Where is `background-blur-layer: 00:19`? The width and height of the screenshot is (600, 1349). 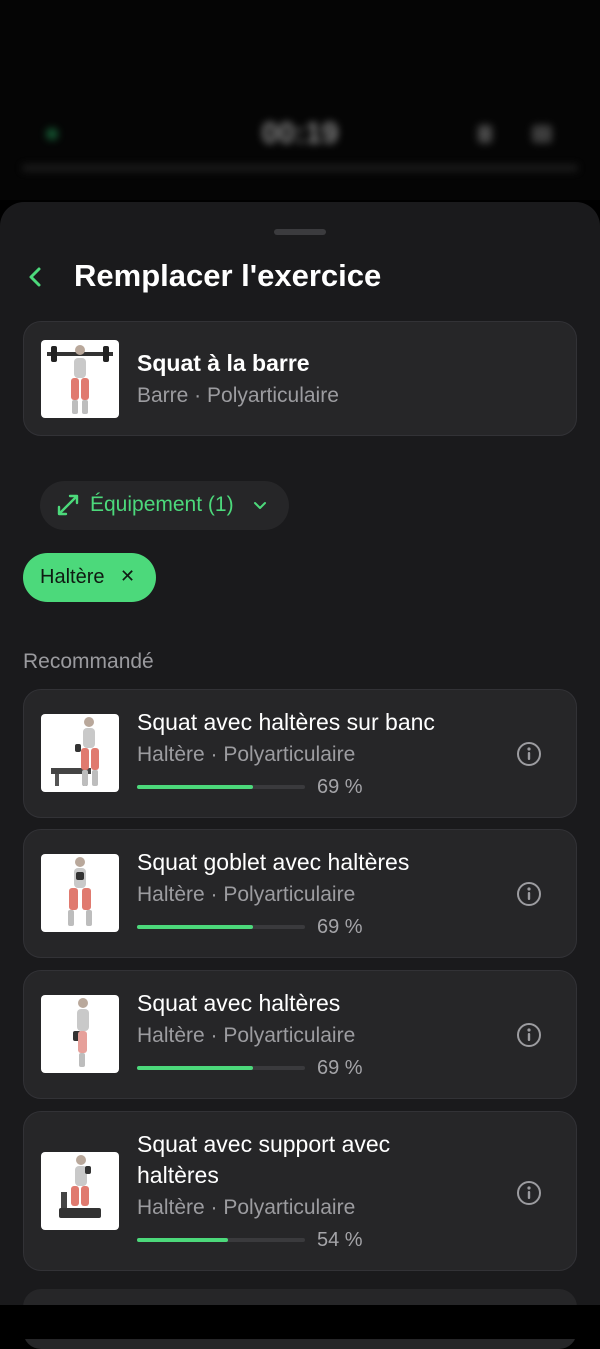 background-blur-layer: 00:19 is located at coordinates (300, 135).